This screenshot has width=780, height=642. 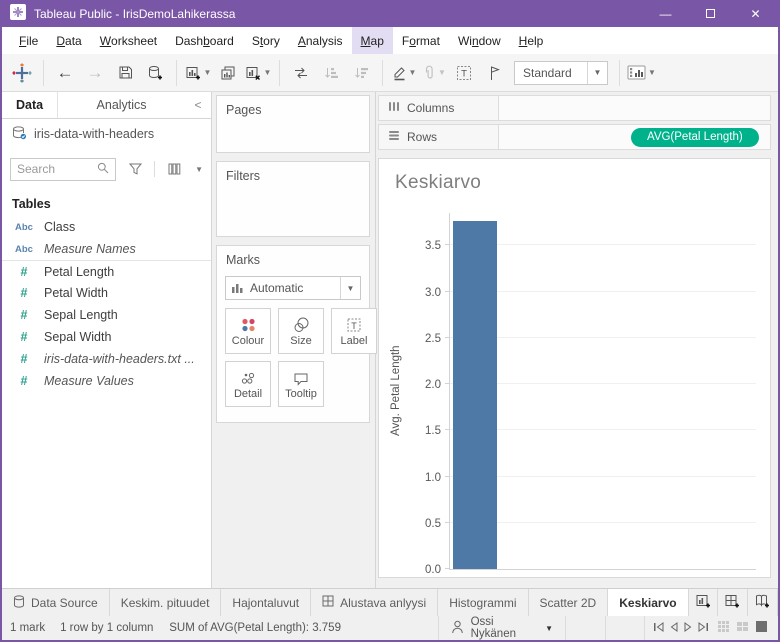 What do you see at coordinates (390, 13) in the screenshot?
I see `titlebar: Tableau Public - IrisDemoLahikerassa — ✕` at bounding box center [390, 13].